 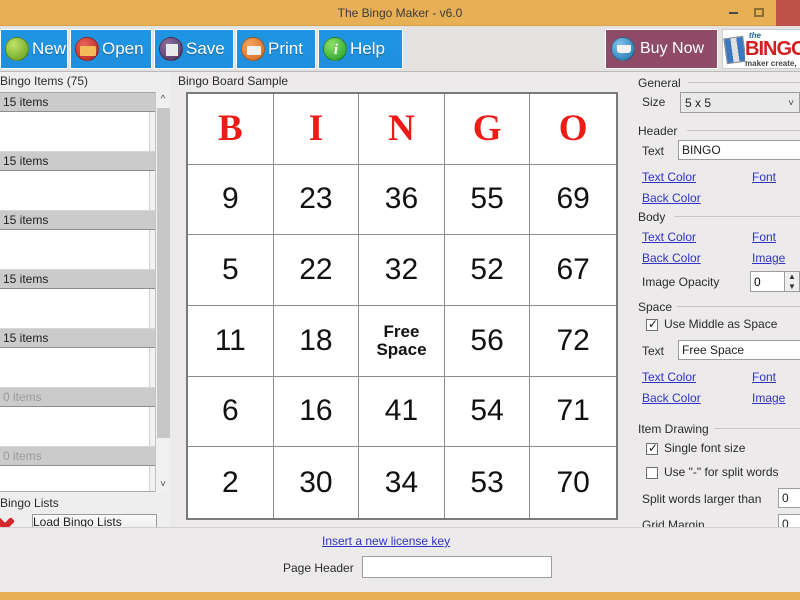 I want to click on image-opacity-input: 0, so click(x=768, y=281).